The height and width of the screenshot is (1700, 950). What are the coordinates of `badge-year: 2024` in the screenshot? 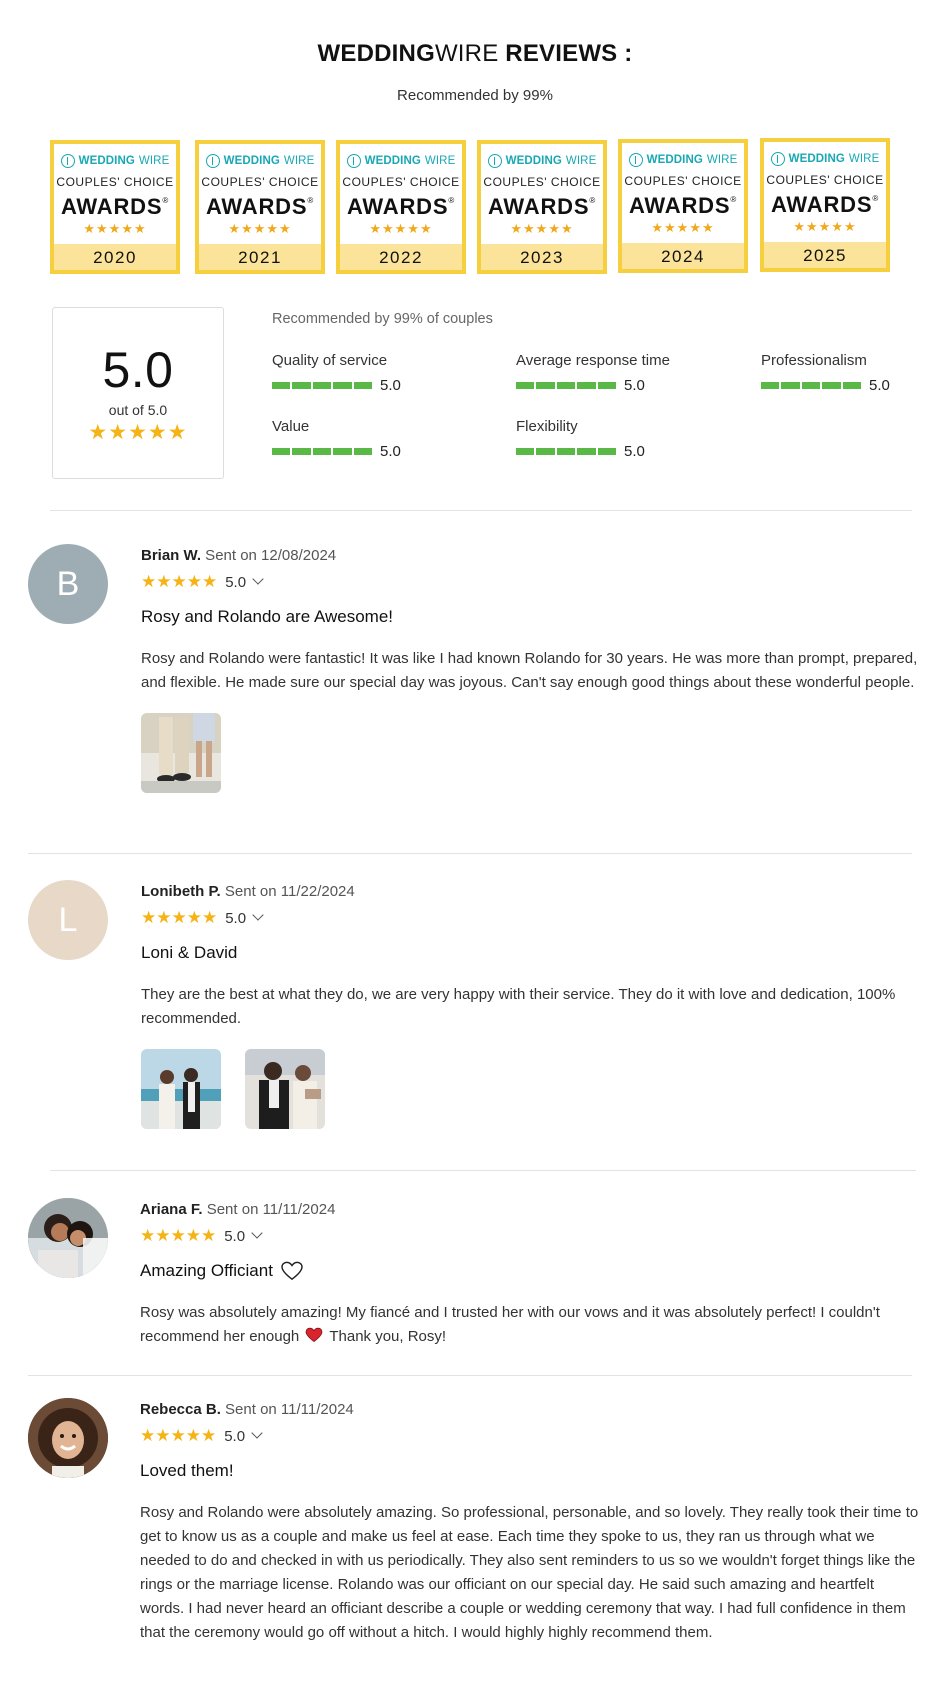 It's located at (683, 256).